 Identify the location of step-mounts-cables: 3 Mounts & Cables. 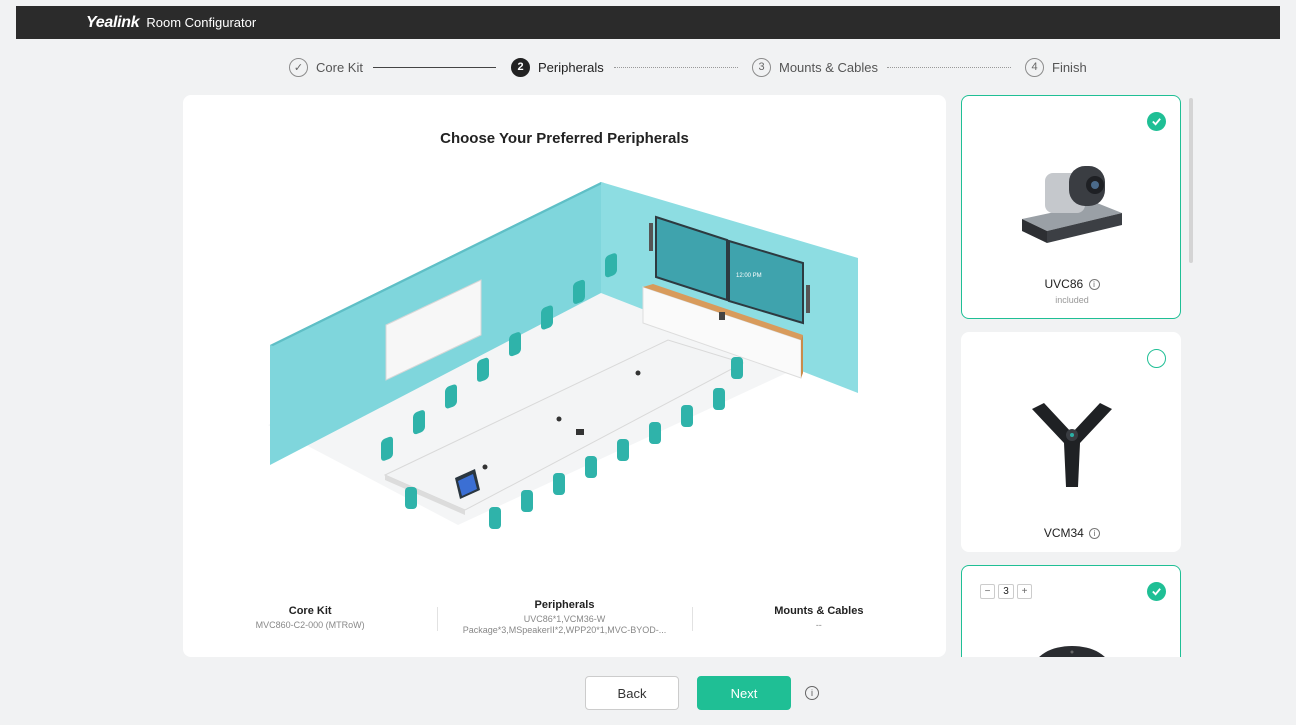
(815, 67).